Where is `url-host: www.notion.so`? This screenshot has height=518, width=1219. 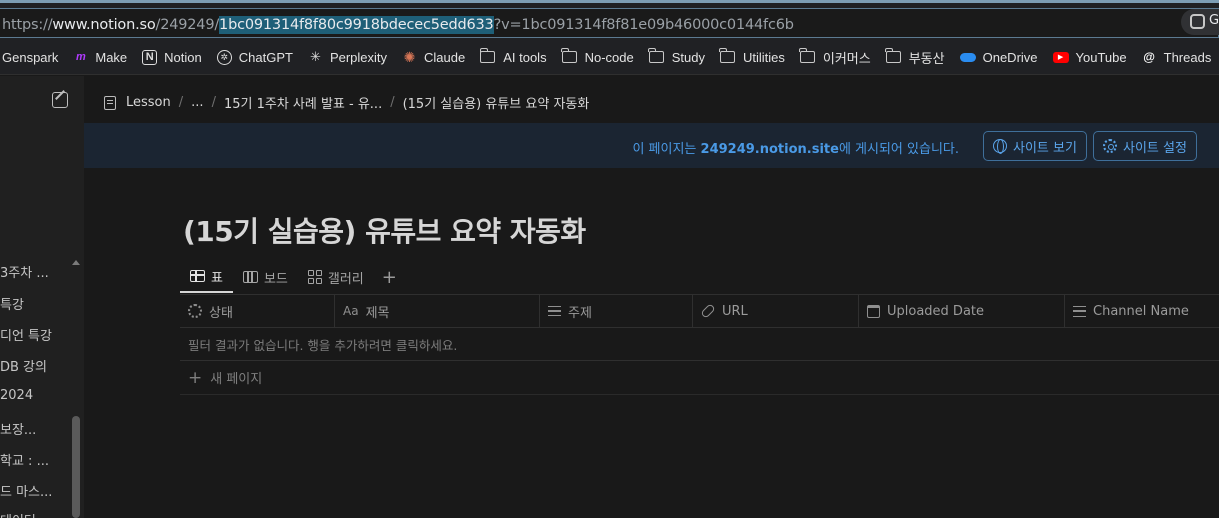
url-host: www.notion.so is located at coordinates (104, 25).